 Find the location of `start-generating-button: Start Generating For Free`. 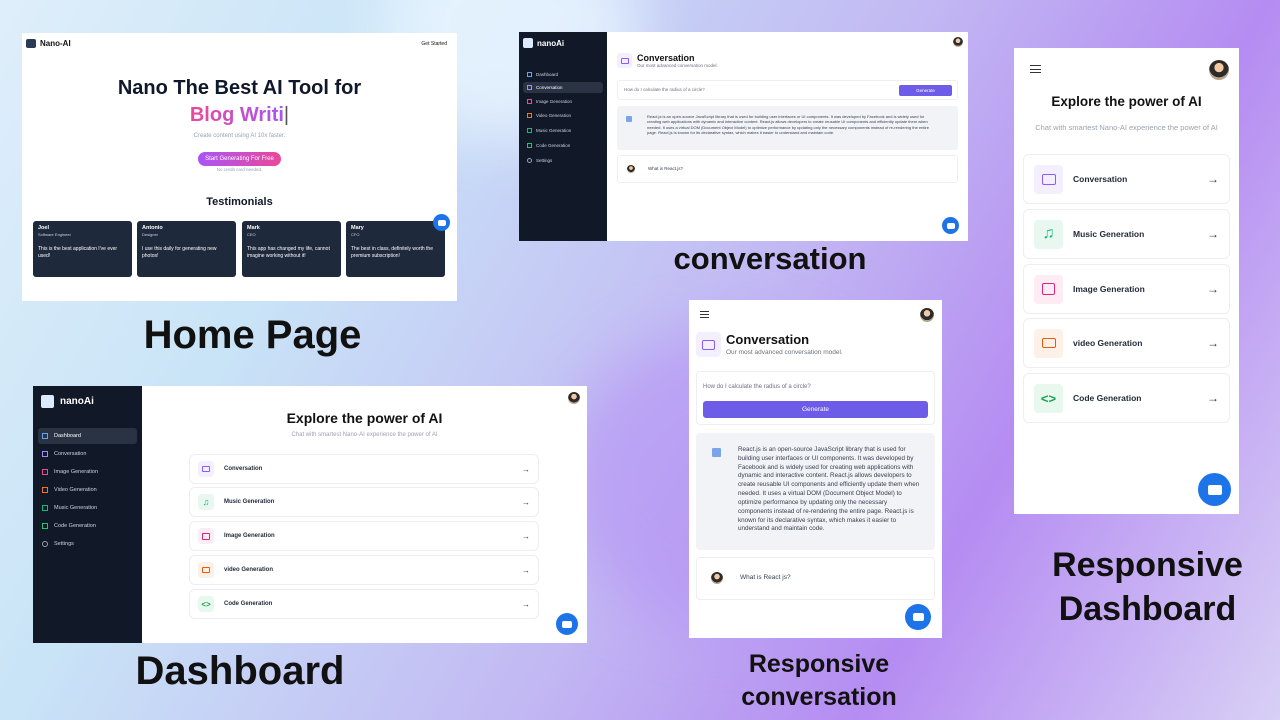

start-generating-button: Start Generating For Free is located at coordinates (239, 159).